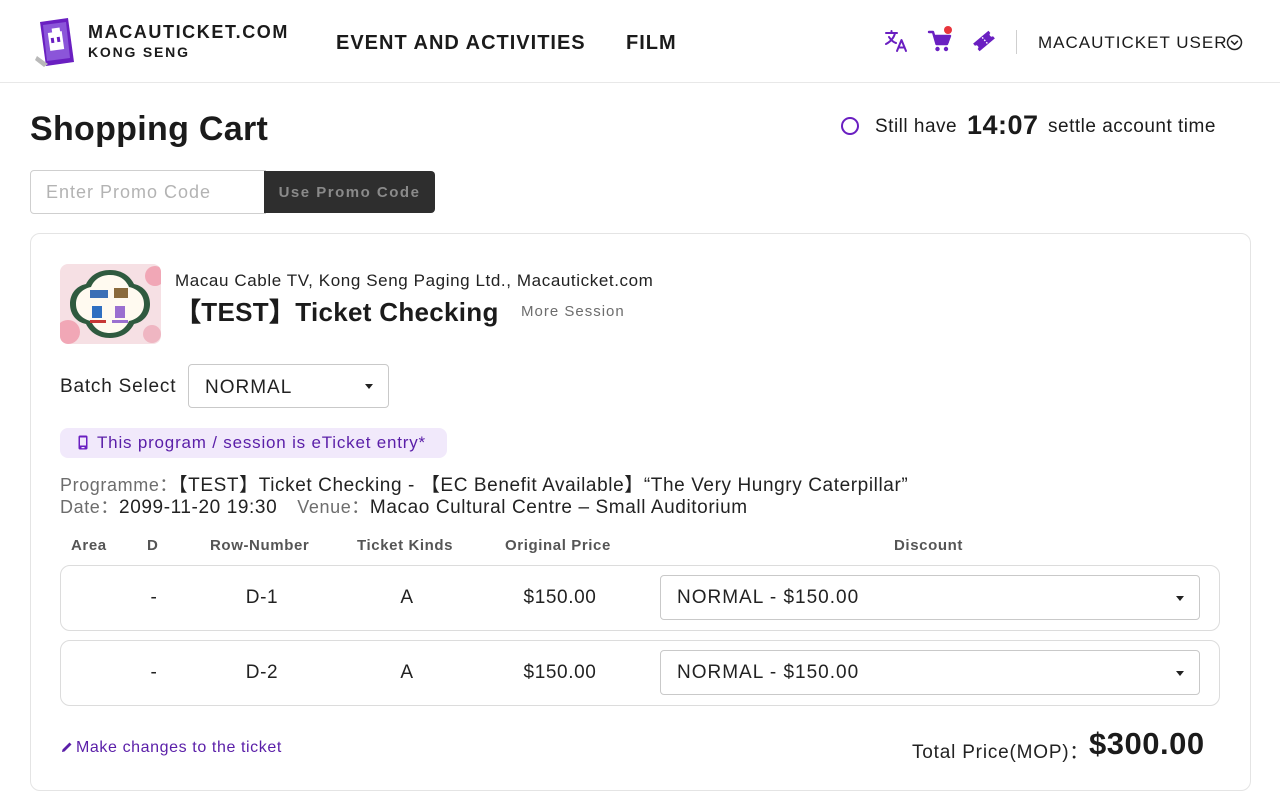 The width and height of the screenshot is (1280, 800). What do you see at coordinates (984, 41) in the screenshot?
I see `ticket-icon` at bounding box center [984, 41].